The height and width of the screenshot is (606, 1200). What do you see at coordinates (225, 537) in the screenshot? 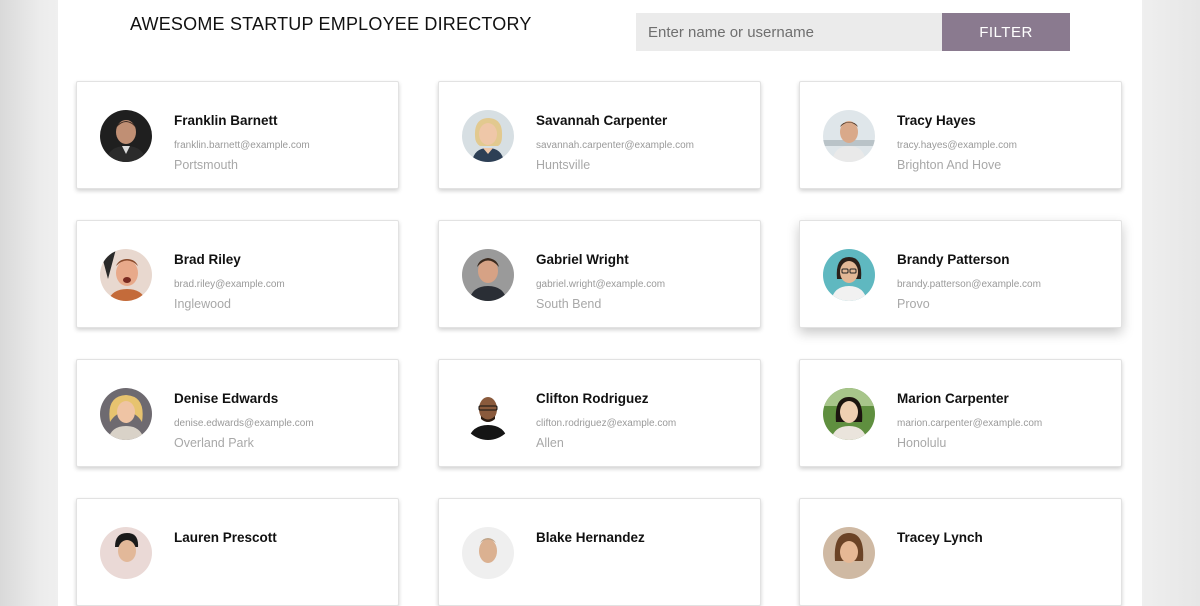
I see `employee-name: Lauren Prescott` at bounding box center [225, 537].